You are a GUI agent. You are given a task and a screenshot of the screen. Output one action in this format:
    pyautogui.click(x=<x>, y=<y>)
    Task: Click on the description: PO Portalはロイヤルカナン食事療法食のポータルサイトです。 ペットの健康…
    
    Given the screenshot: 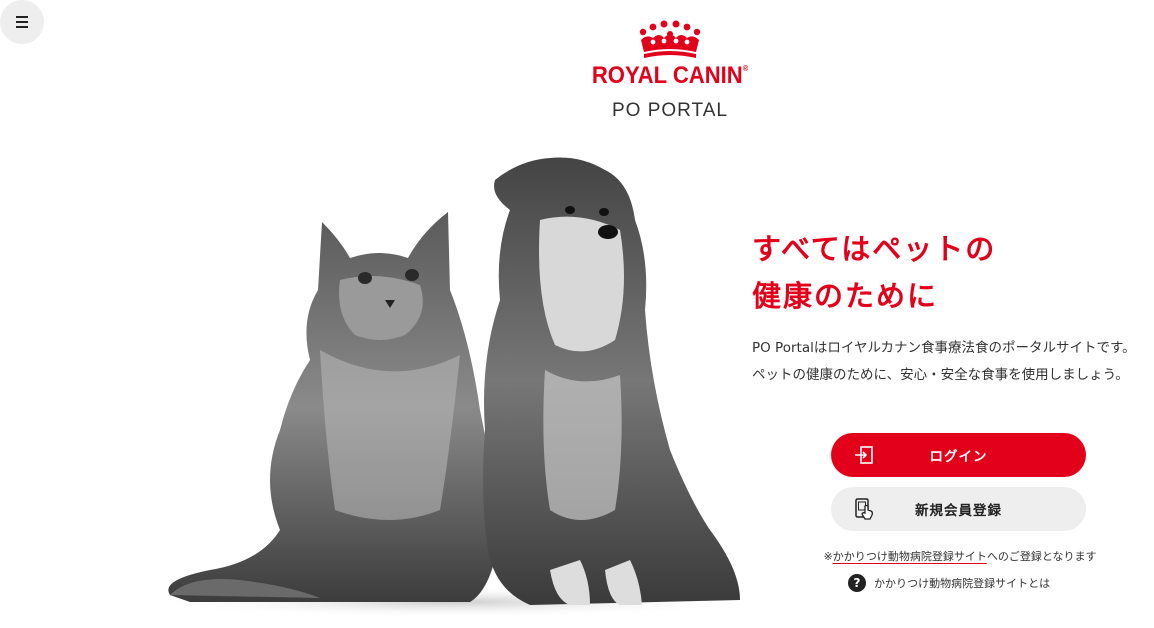 What is the action you would take?
    pyautogui.click(x=952, y=362)
    